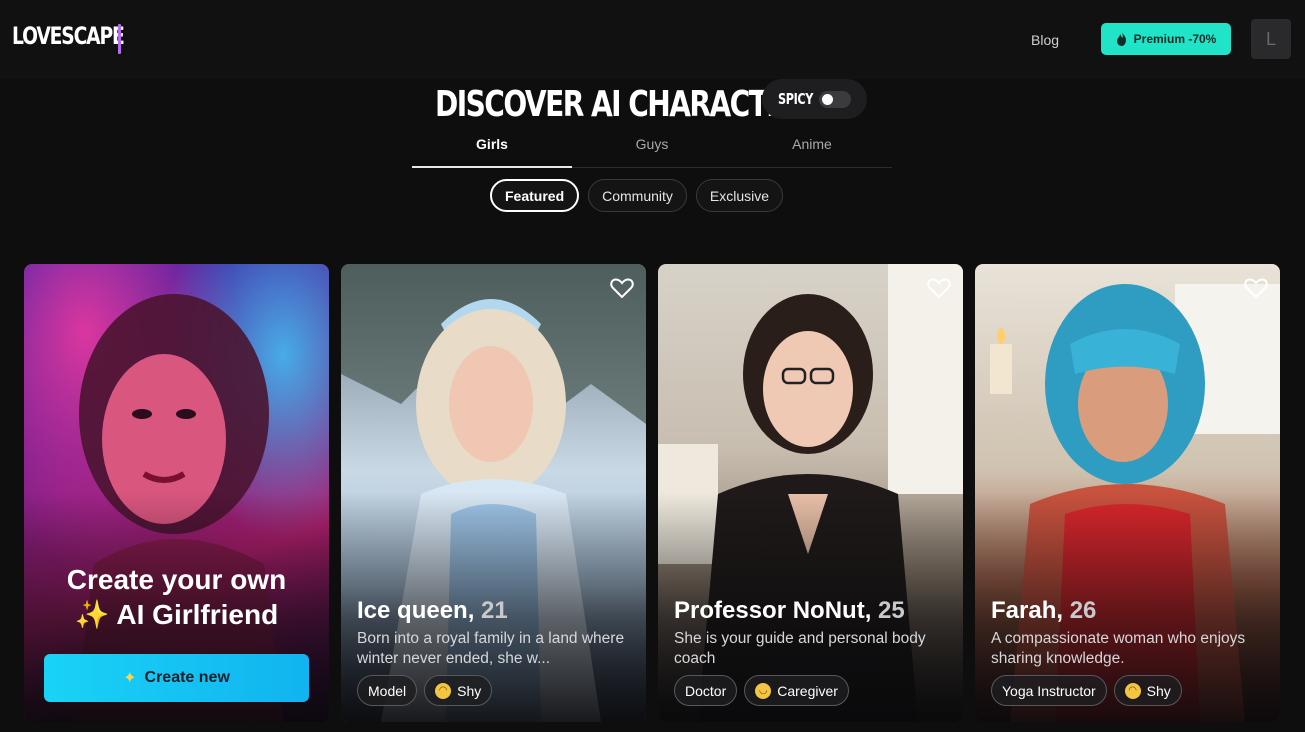  I want to click on tab-guys: Guys, so click(652, 148).